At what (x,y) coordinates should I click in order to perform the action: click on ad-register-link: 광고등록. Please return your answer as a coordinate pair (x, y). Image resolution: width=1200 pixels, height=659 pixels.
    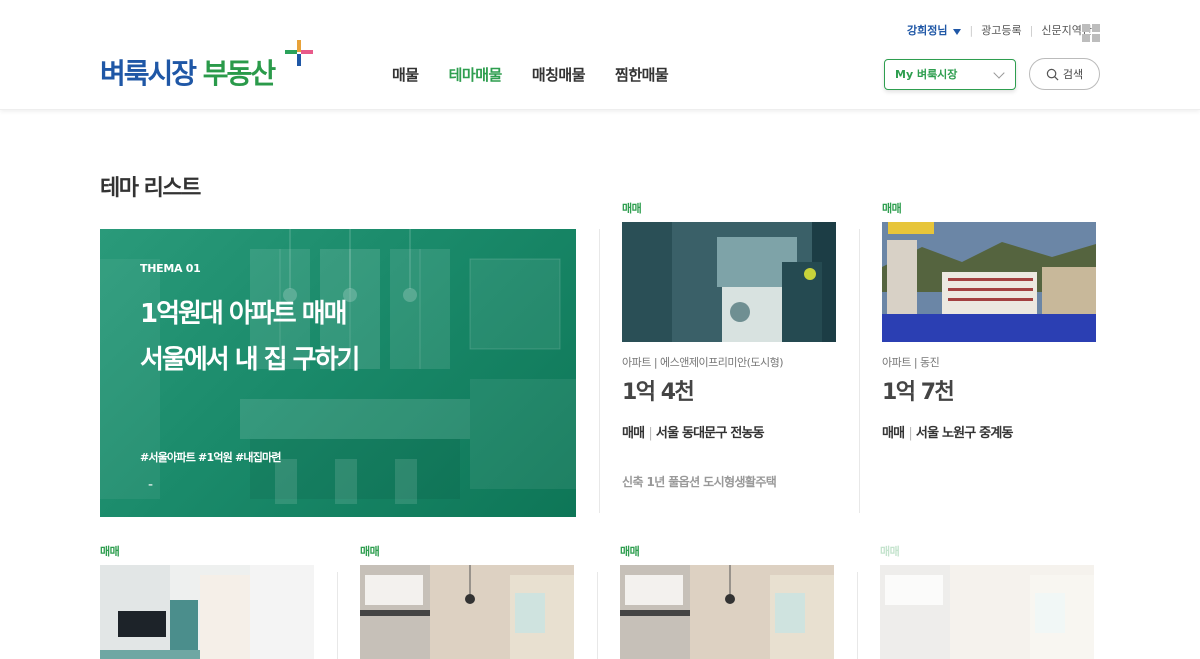
    Looking at the image, I should click on (1001, 30).